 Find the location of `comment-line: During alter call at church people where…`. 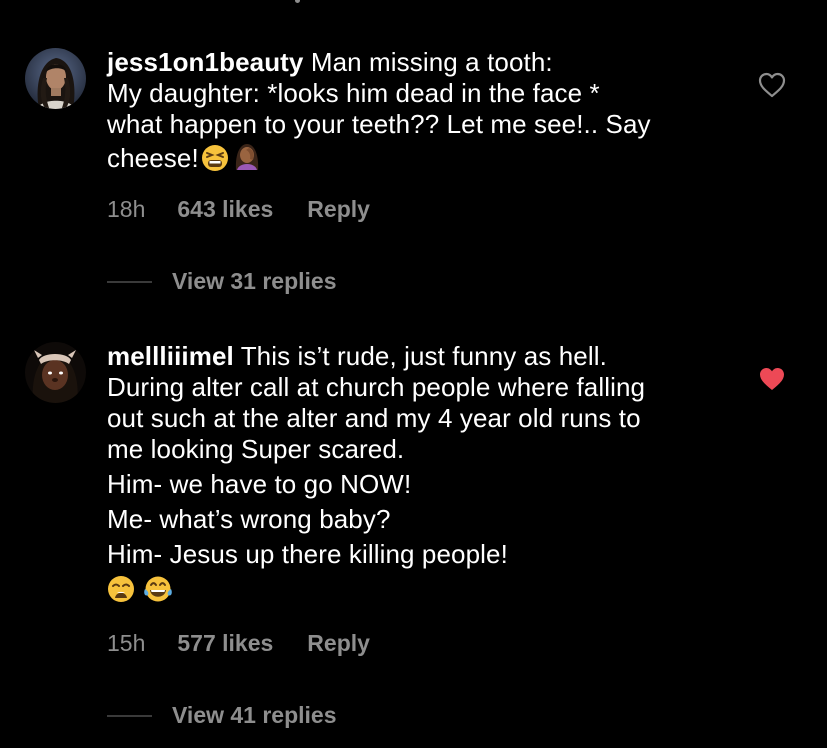

comment-line: During alter call at church people where… is located at coordinates (376, 387).